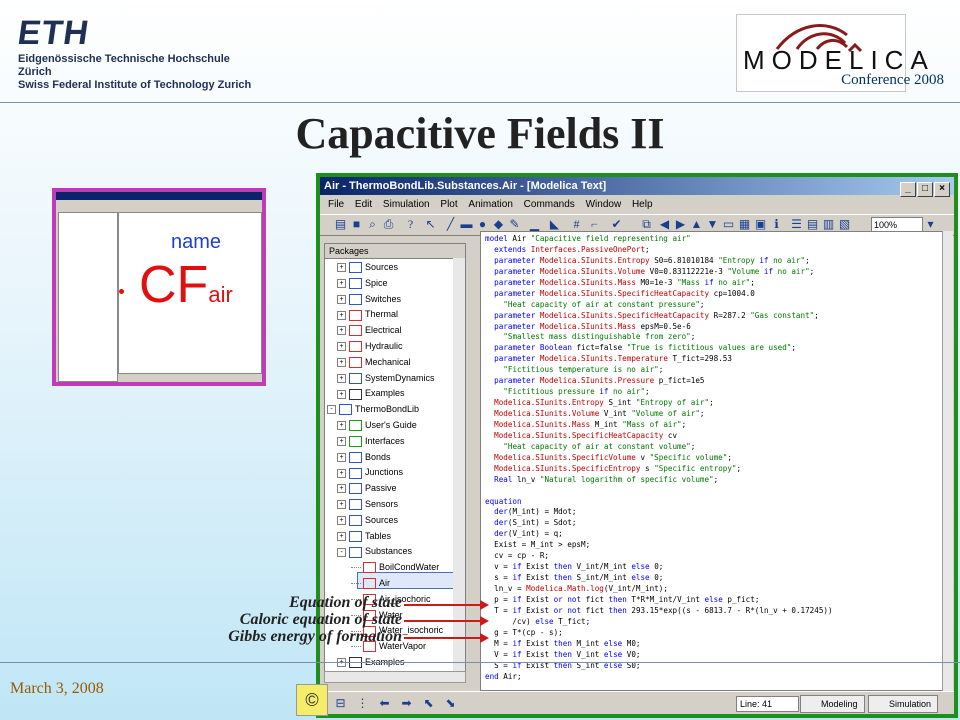  I want to click on tree-item: + Interfaces, so click(371, 441).